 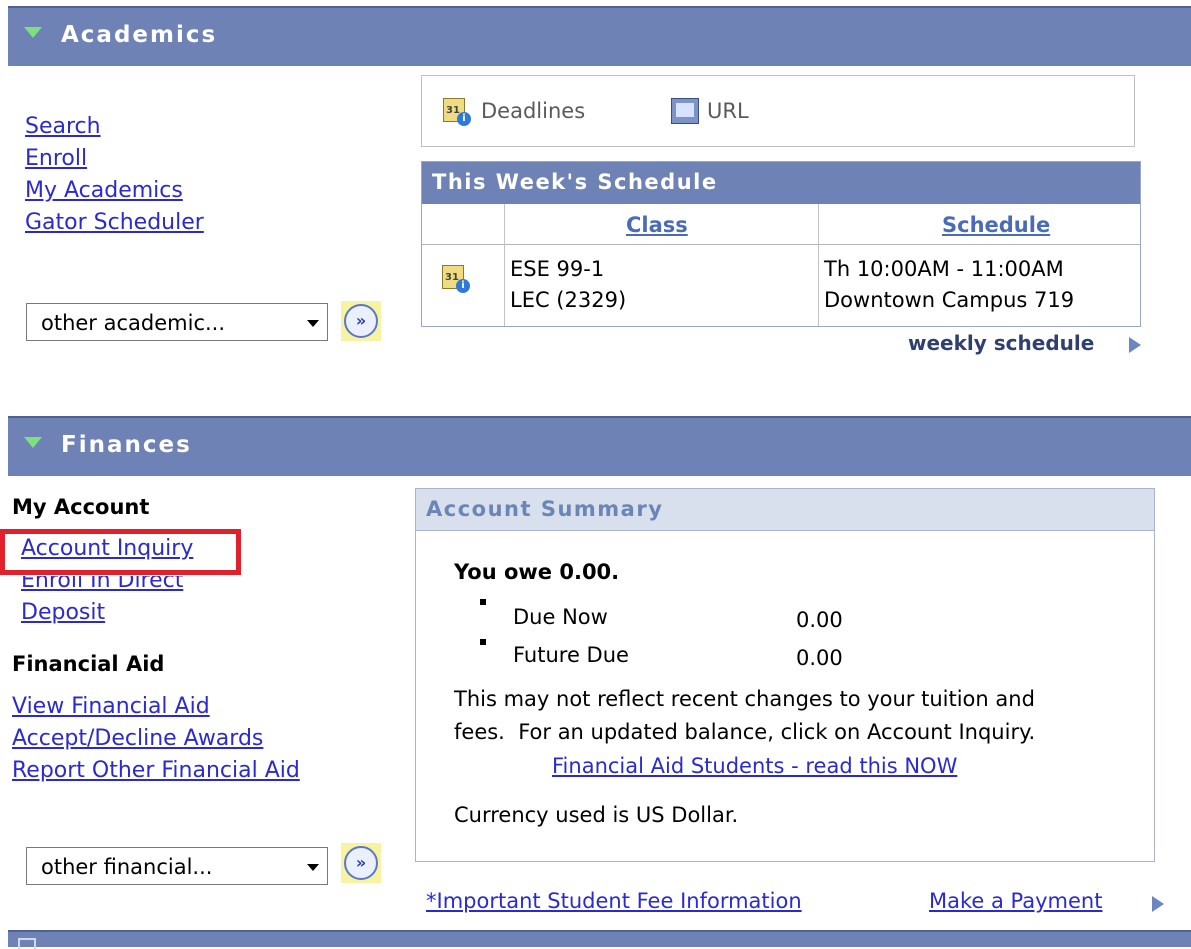 I want to click on url-link: URL, so click(x=728, y=111).